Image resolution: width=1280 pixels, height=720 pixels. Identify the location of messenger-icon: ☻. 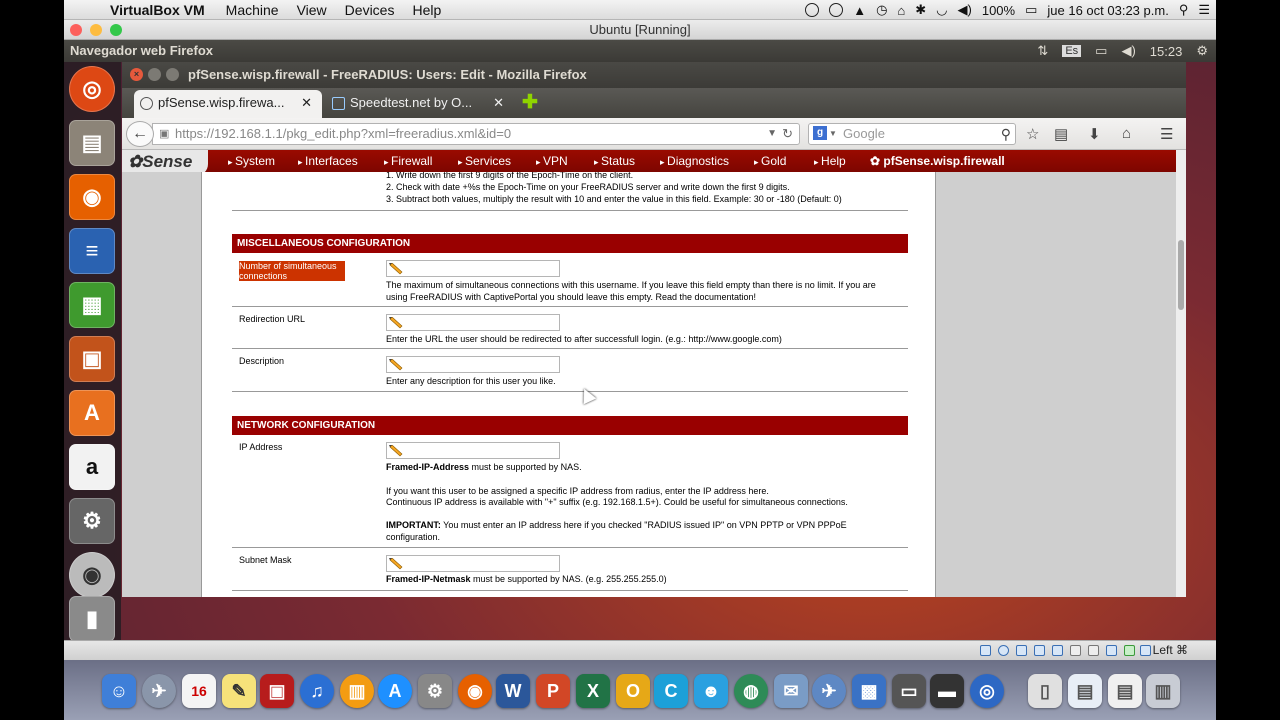
(711, 691).